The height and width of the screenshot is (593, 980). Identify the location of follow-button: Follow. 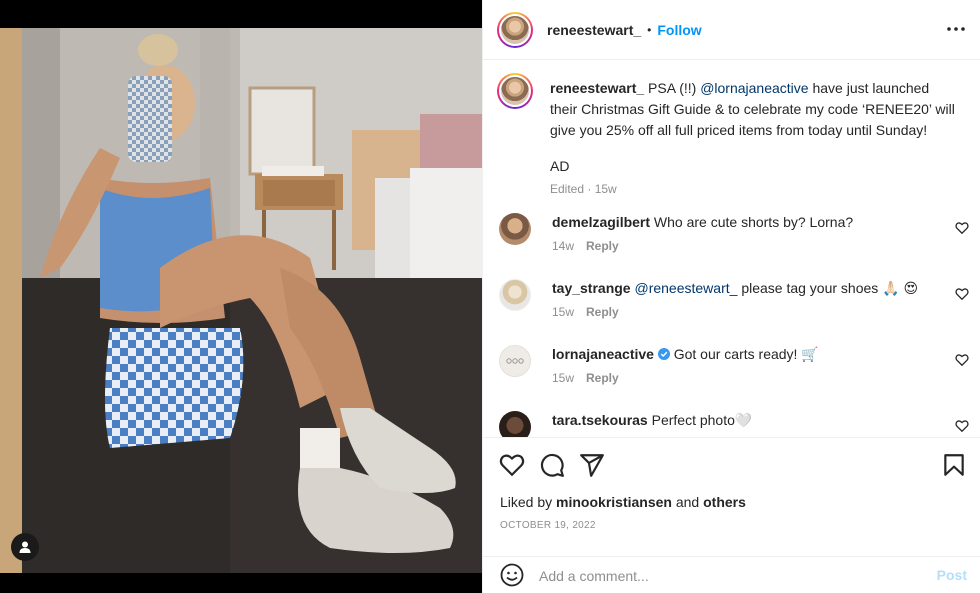
(679, 30).